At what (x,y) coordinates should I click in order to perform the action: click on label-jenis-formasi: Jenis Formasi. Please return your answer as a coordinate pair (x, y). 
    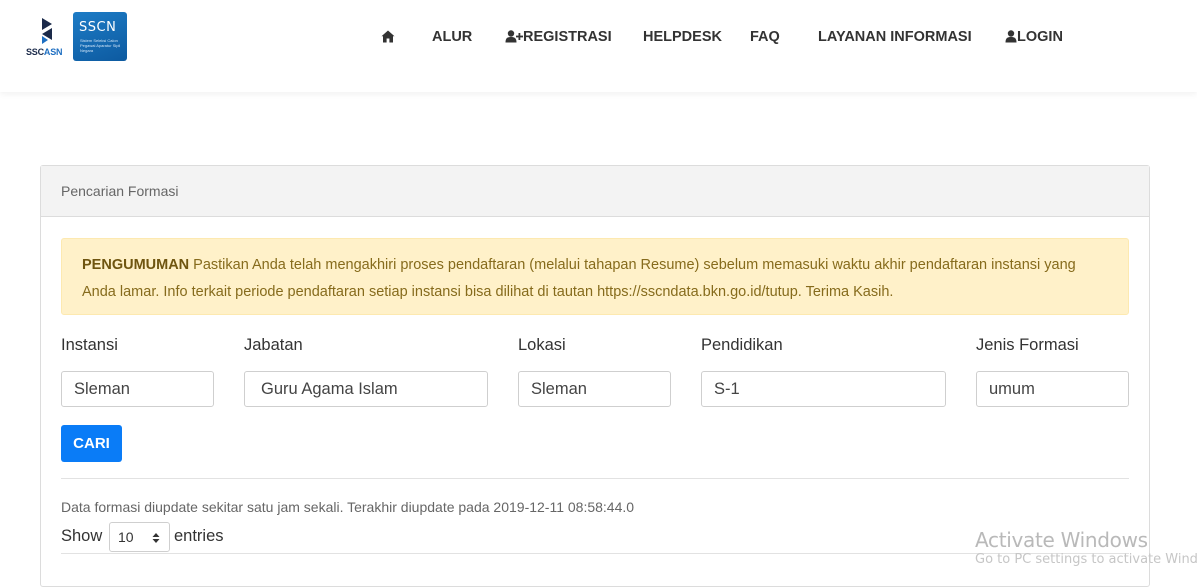
    Looking at the image, I should click on (1027, 345).